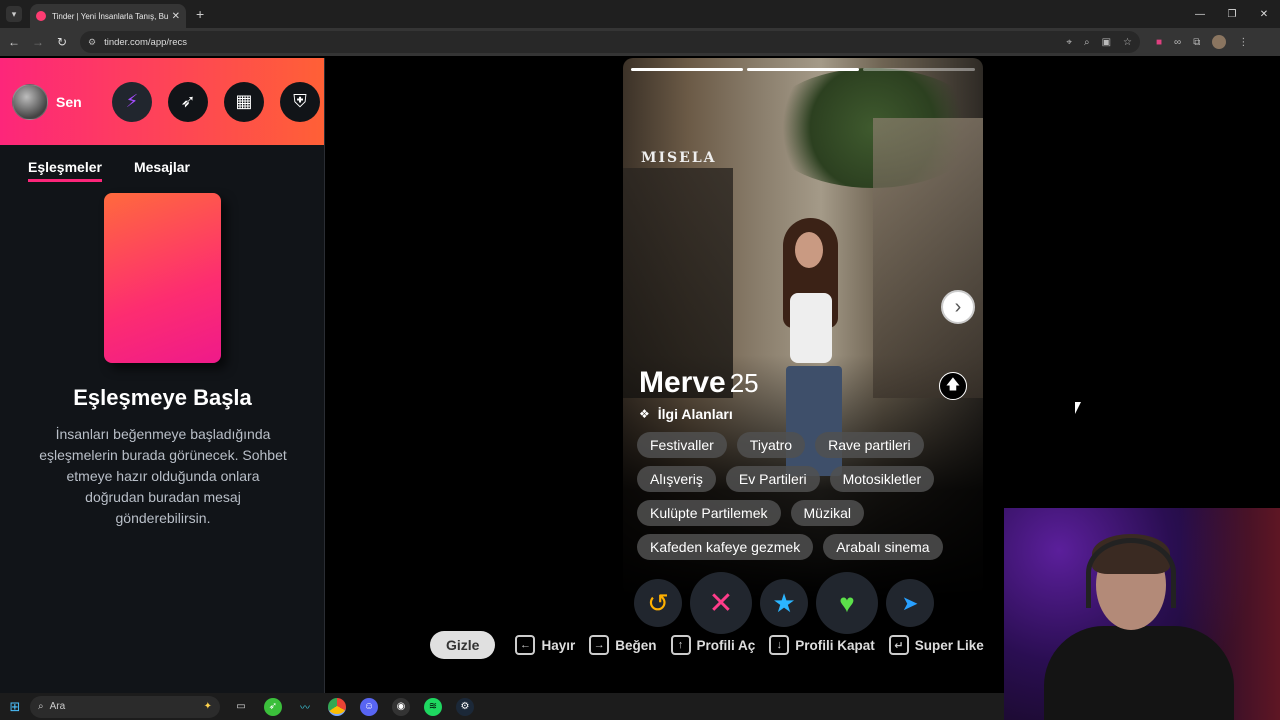 This screenshot has width=1280, height=720. I want to click on steam-icon: ⚙, so click(465, 706).